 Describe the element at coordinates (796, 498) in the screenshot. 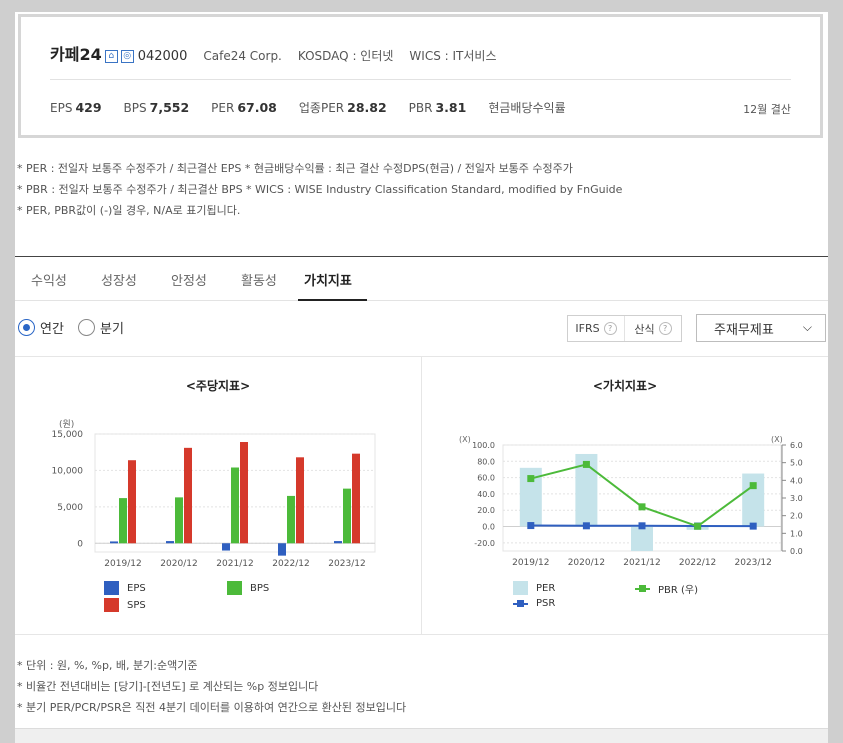

I see `y-tick-label-right: 3.0` at that location.